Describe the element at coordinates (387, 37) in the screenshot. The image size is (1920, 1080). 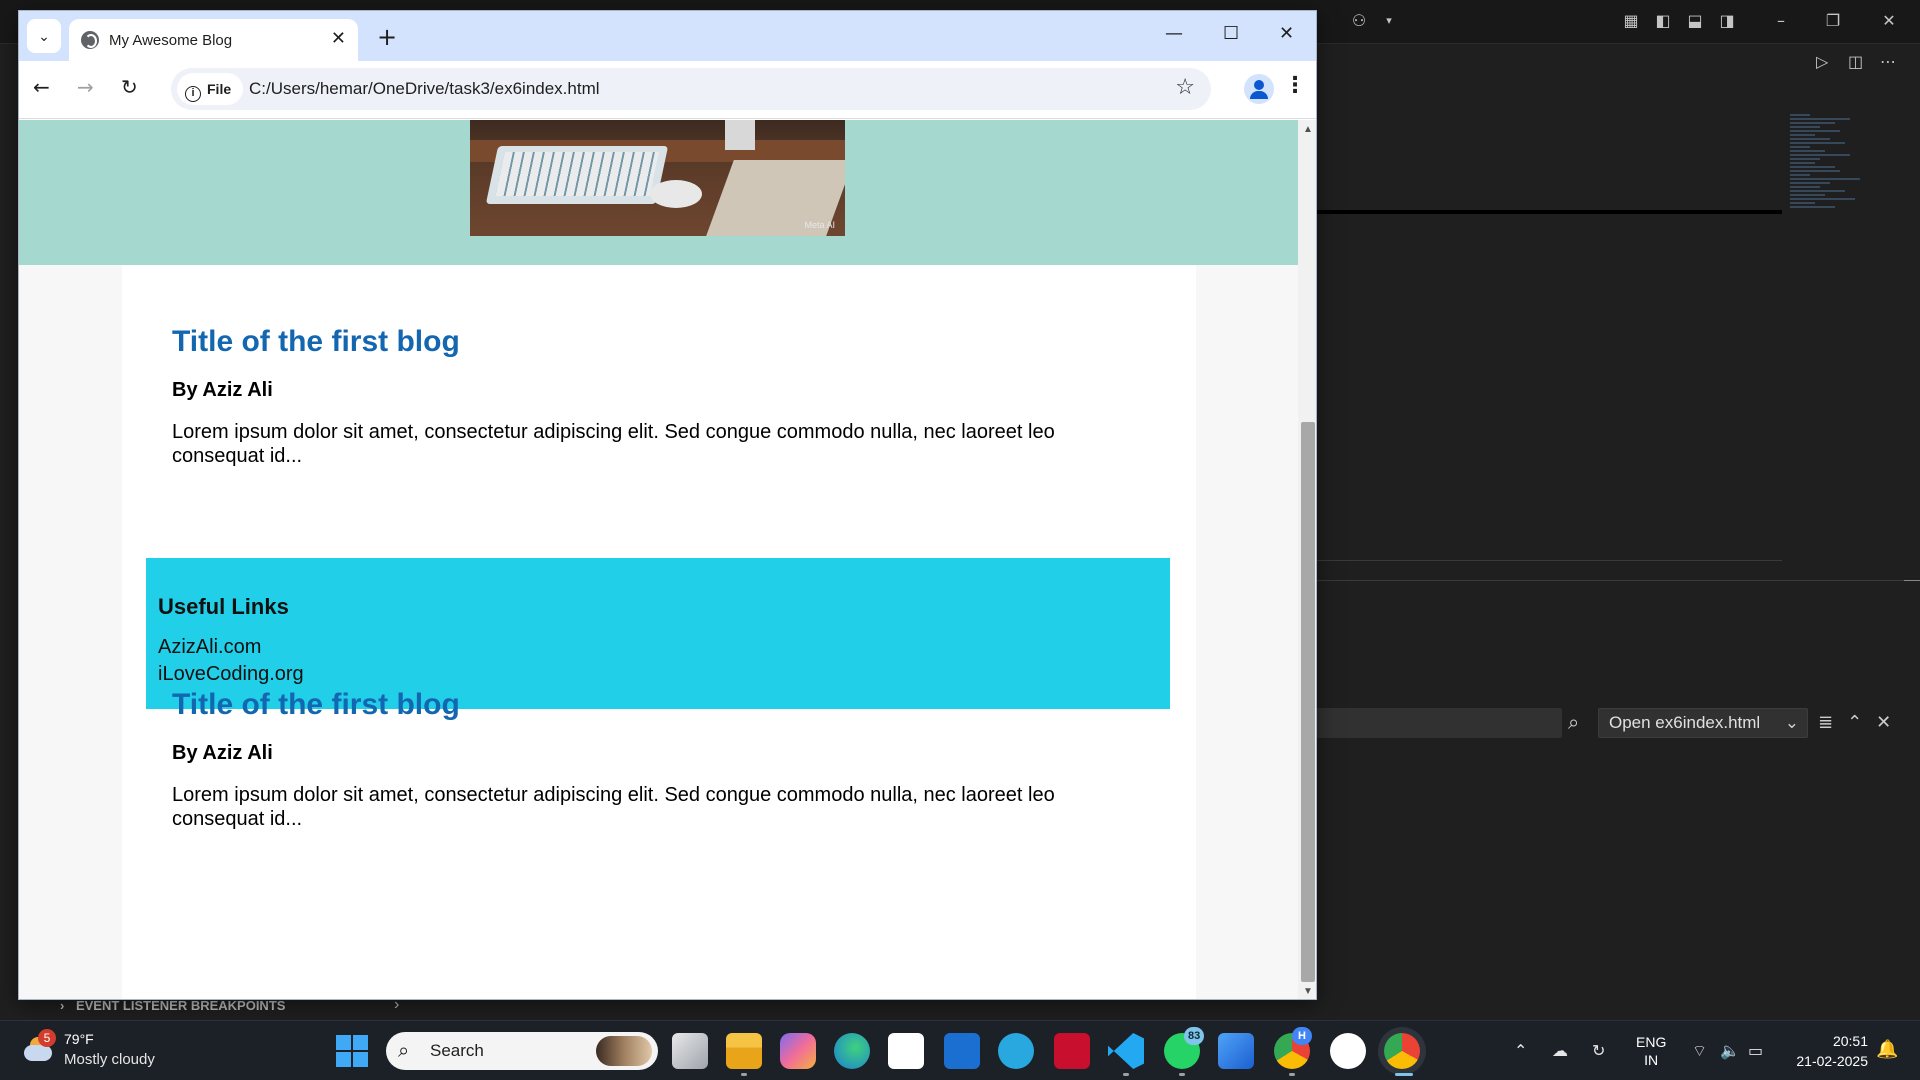
I see `new-tab-button: +` at that location.